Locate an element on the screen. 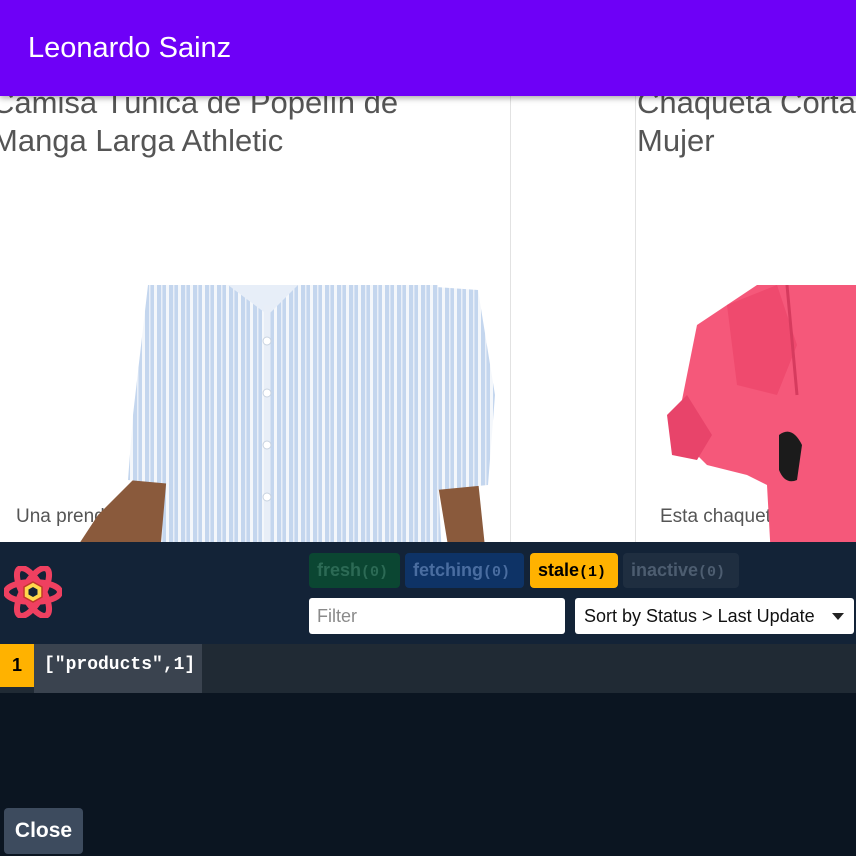 The width and height of the screenshot is (856, 856). react-query-logo-icon is located at coordinates (33, 592).